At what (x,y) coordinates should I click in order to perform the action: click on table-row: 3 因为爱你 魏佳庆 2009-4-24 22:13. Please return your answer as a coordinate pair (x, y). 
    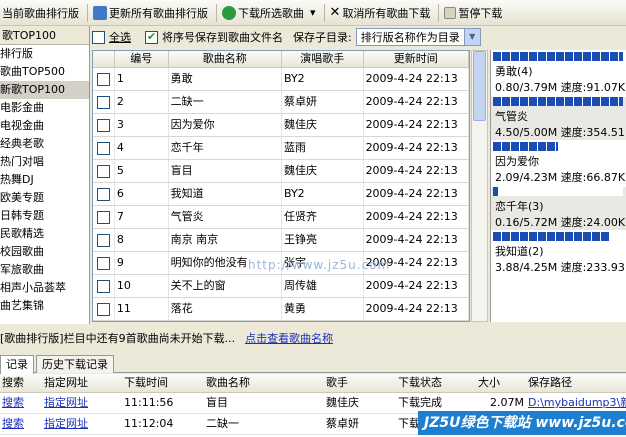
    Looking at the image, I should click on (281, 125).